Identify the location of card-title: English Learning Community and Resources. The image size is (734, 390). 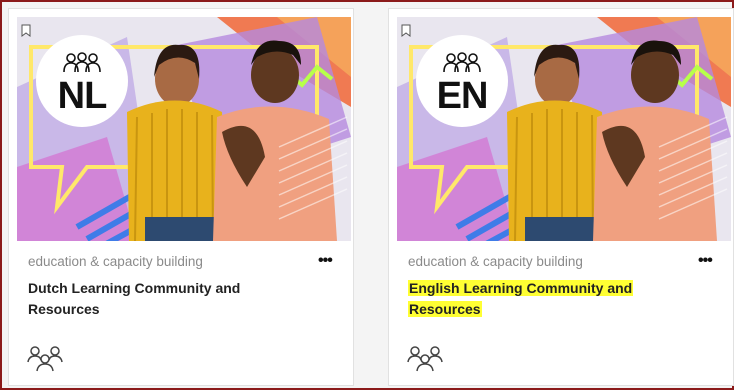
(538, 299).